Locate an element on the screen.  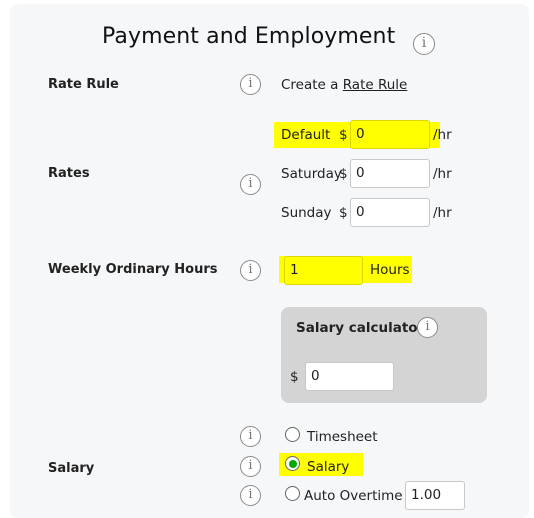
rate-rule-link: Rate Rule is located at coordinates (375, 85).